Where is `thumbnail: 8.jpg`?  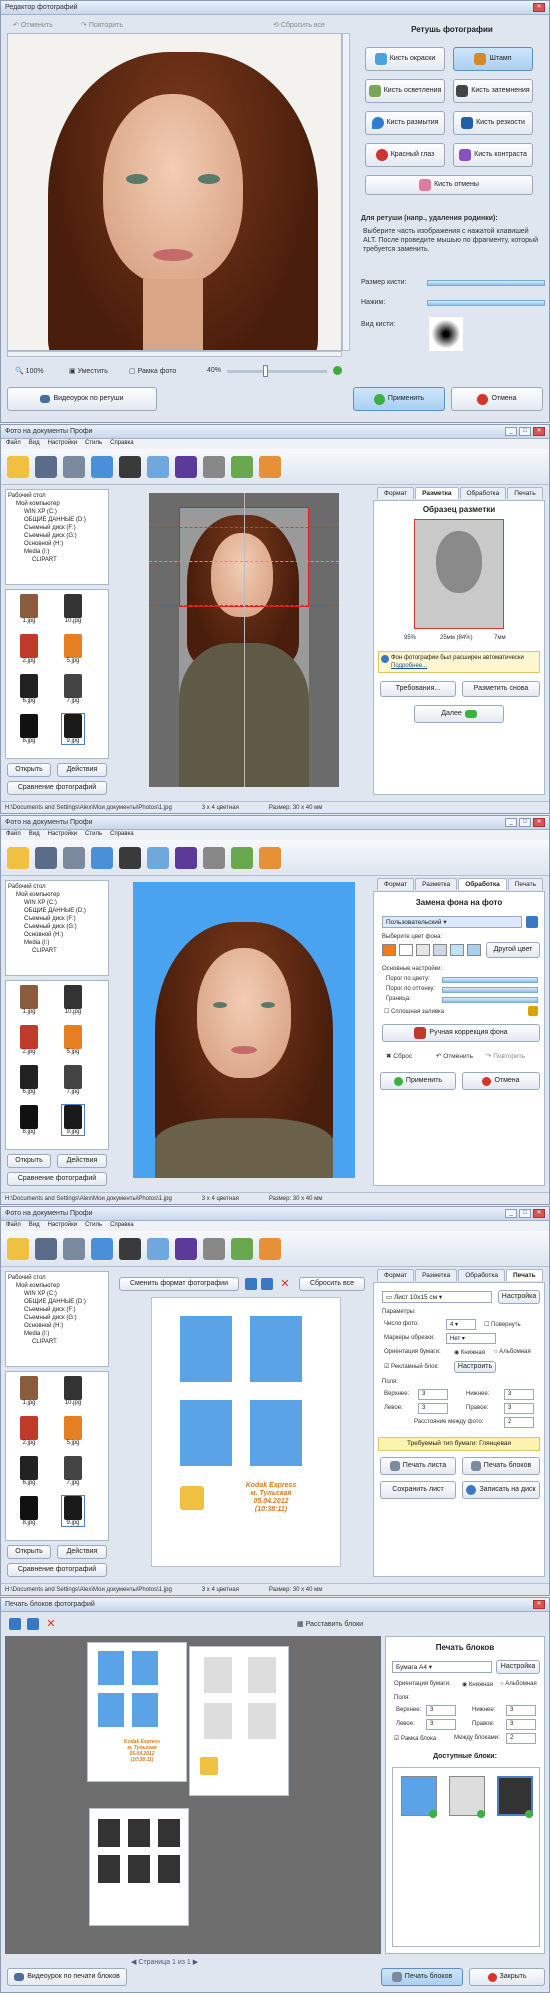 thumbnail: 8.jpg is located at coordinates (29, 1120).